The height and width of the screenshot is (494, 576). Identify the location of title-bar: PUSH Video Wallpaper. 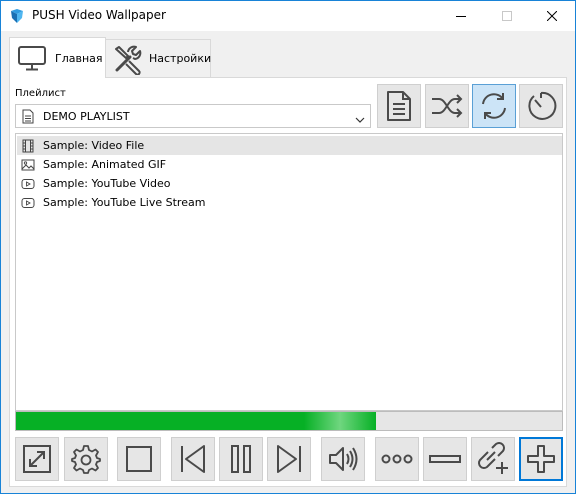
(288, 16).